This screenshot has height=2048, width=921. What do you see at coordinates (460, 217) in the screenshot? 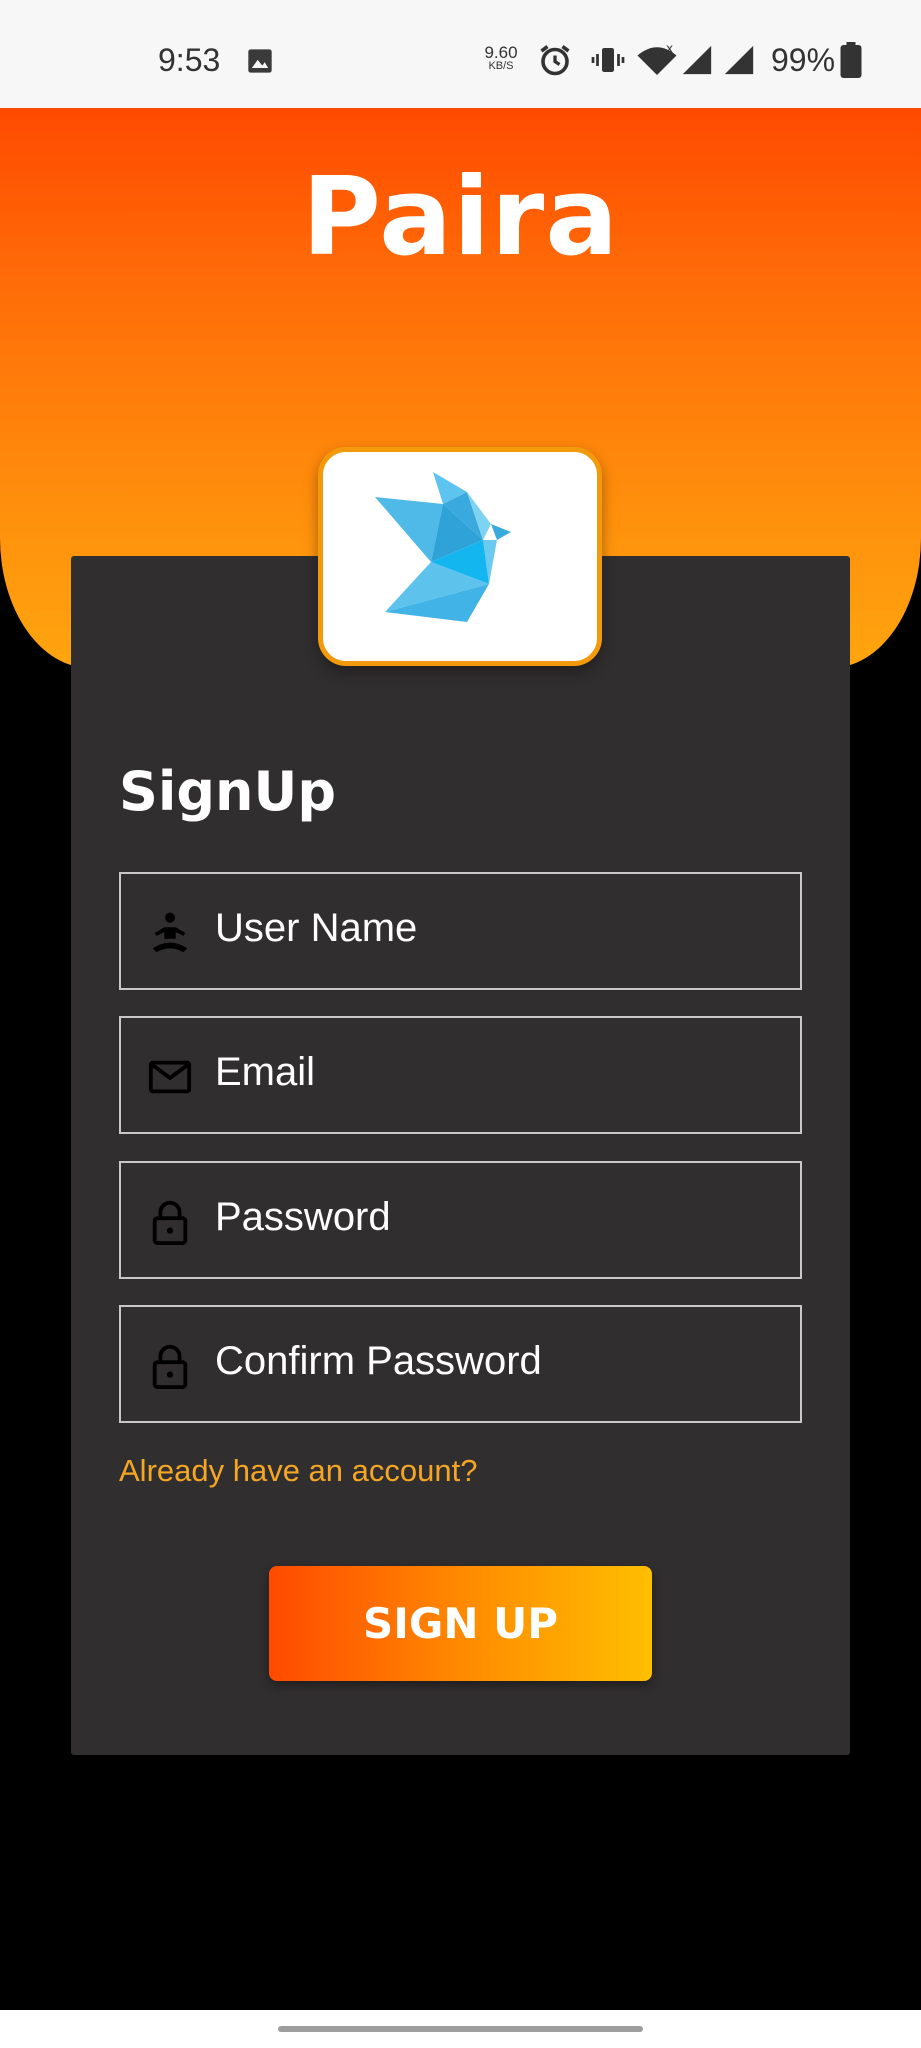
I see `app-title: Paira` at bounding box center [460, 217].